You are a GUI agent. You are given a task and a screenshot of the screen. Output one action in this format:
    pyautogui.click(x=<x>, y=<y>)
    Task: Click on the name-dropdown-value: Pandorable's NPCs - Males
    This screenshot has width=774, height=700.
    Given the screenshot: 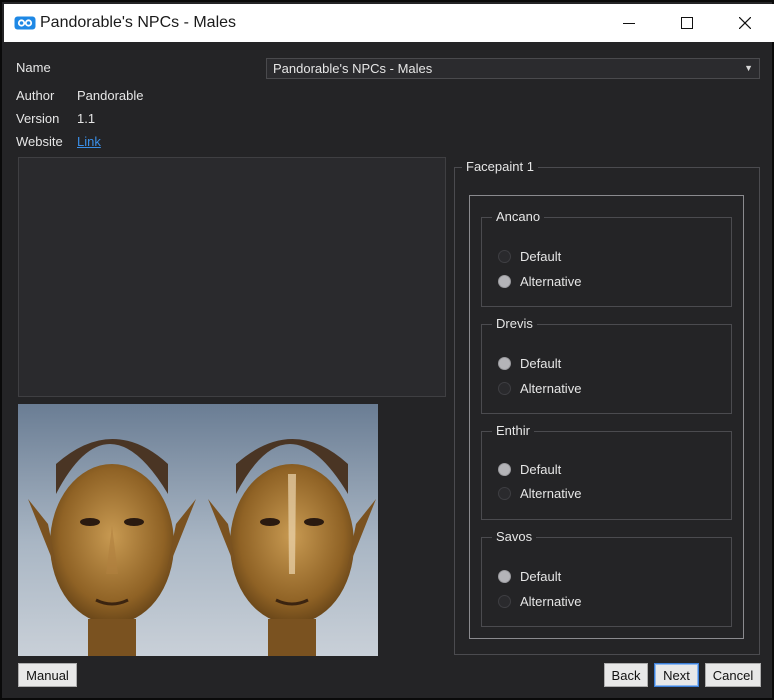 What is the action you would take?
    pyautogui.click(x=353, y=68)
    